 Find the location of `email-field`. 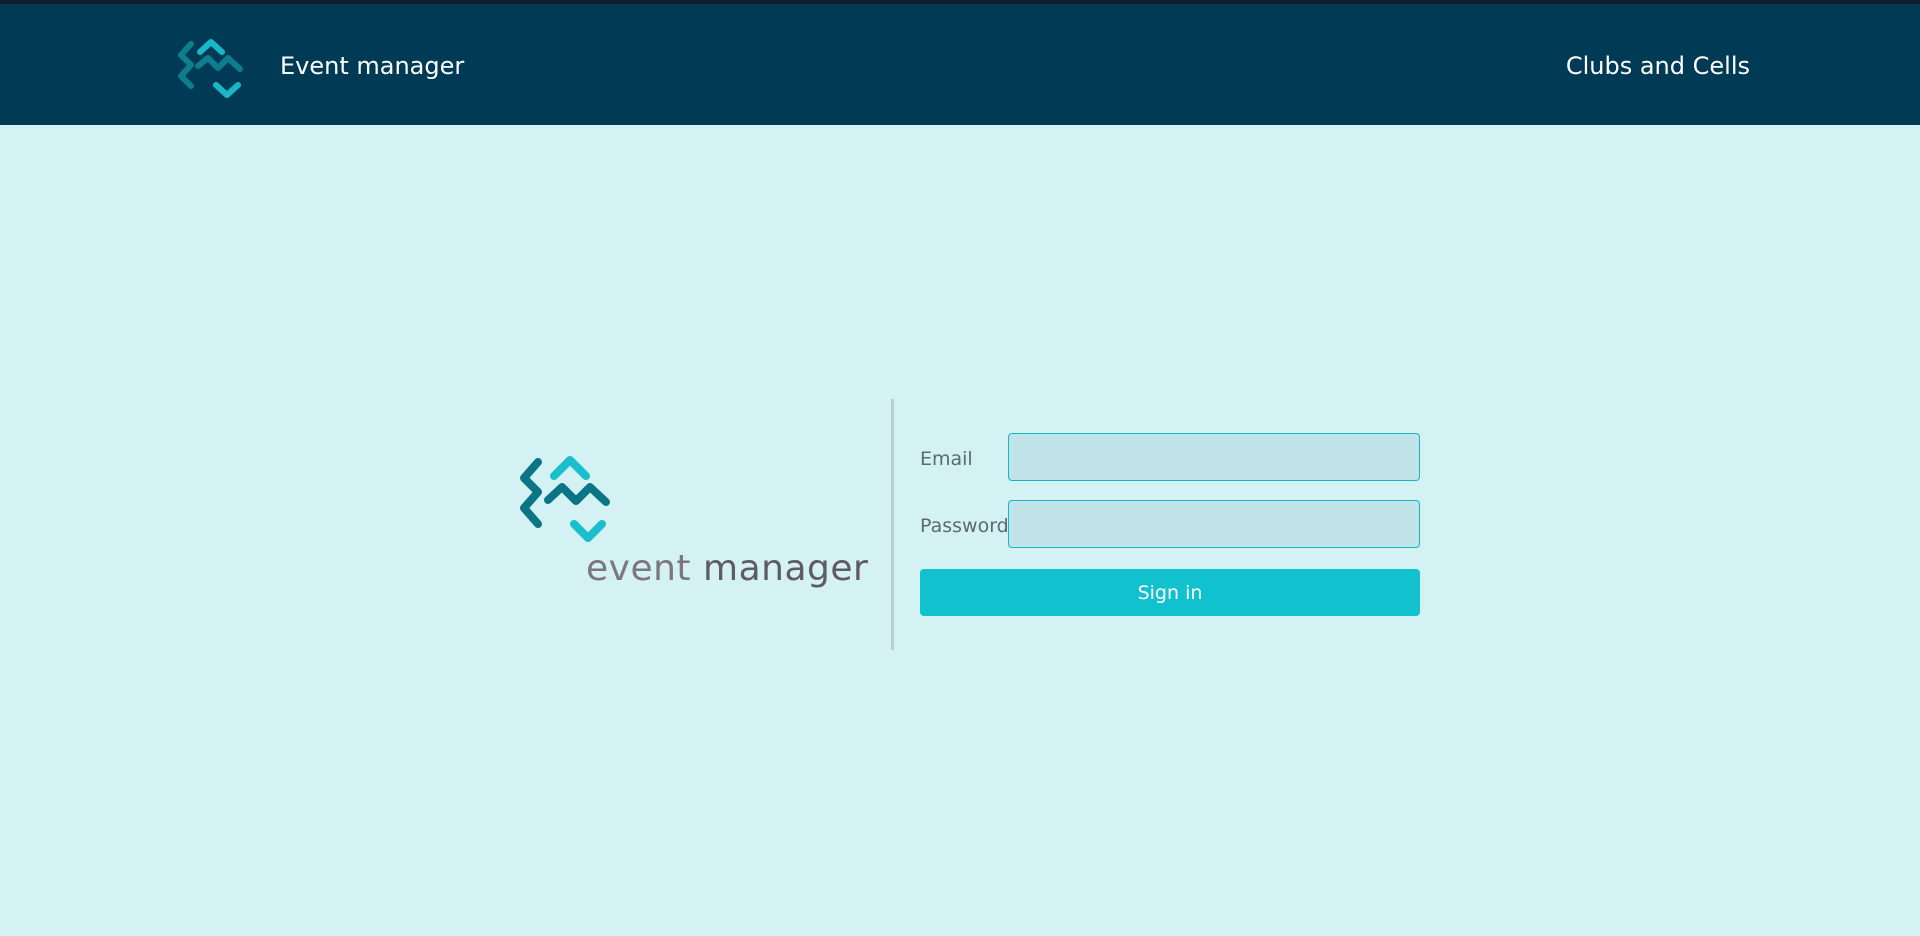

email-field is located at coordinates (1214, 457).